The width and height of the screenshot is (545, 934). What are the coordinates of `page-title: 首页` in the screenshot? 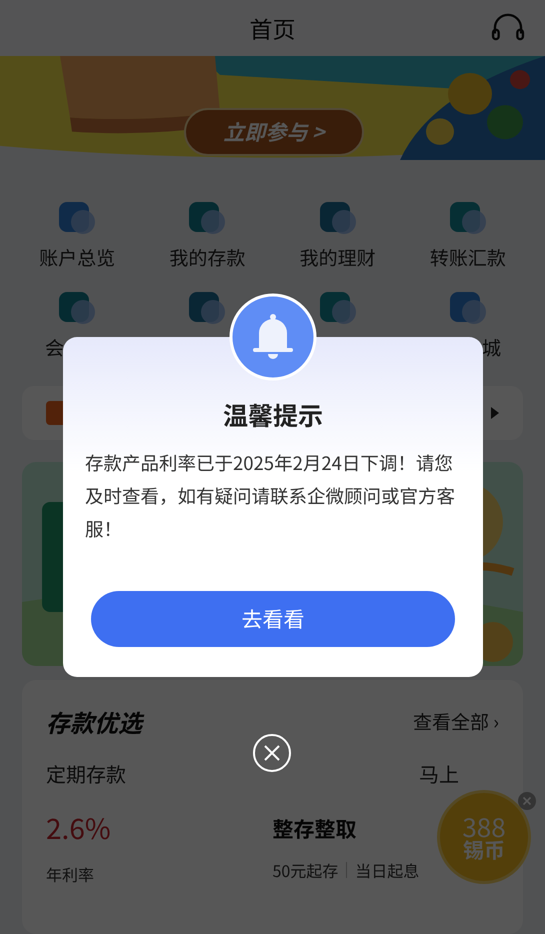 It's located at (273, 28).